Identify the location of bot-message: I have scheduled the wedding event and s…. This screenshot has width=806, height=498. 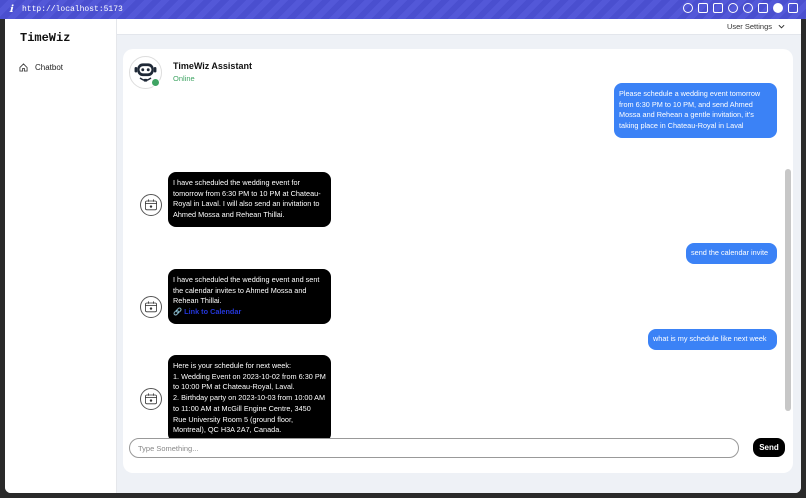
(249, 296).